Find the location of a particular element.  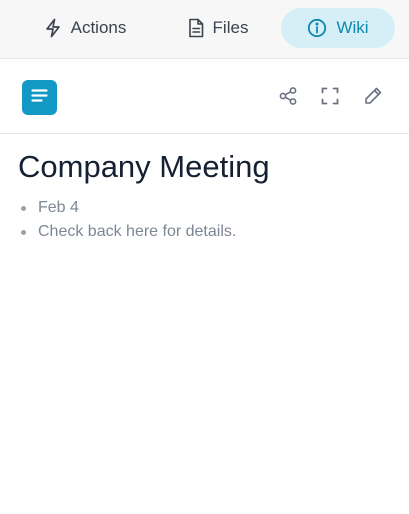

list-item: Feb 4 is located at coordinates (208, 208).